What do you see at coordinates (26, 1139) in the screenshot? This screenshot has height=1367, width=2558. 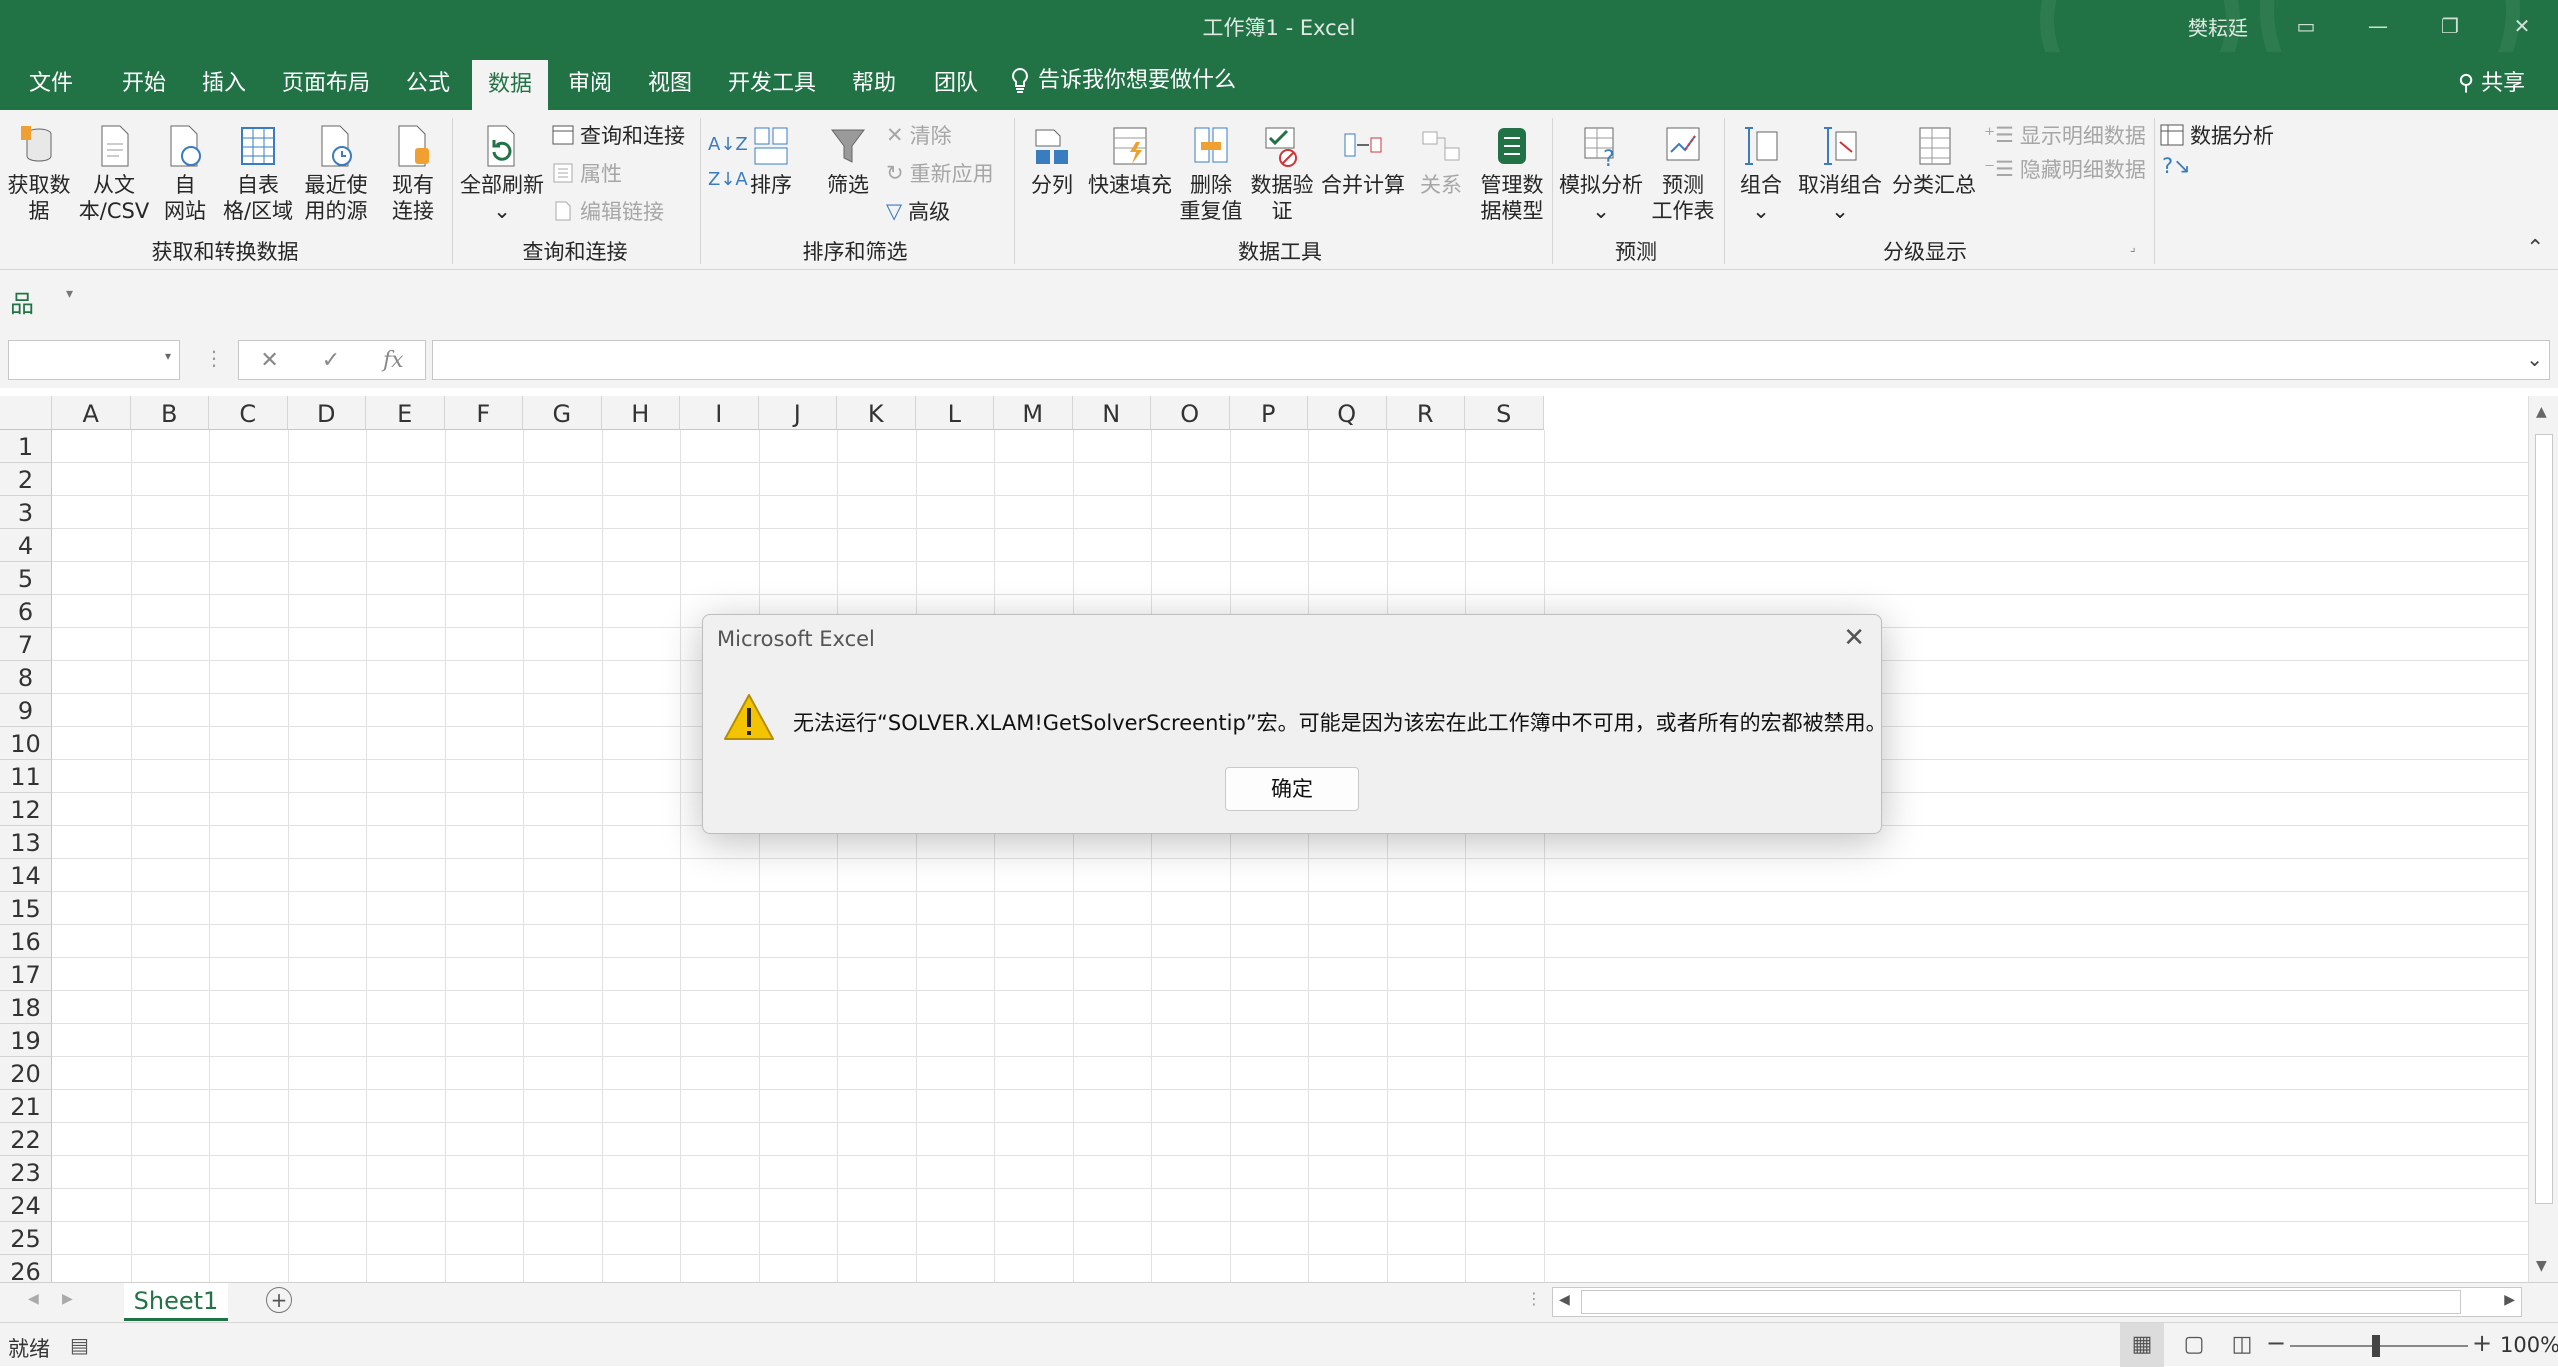 I see `row-header: 22` at bounding box center [26, 1139].